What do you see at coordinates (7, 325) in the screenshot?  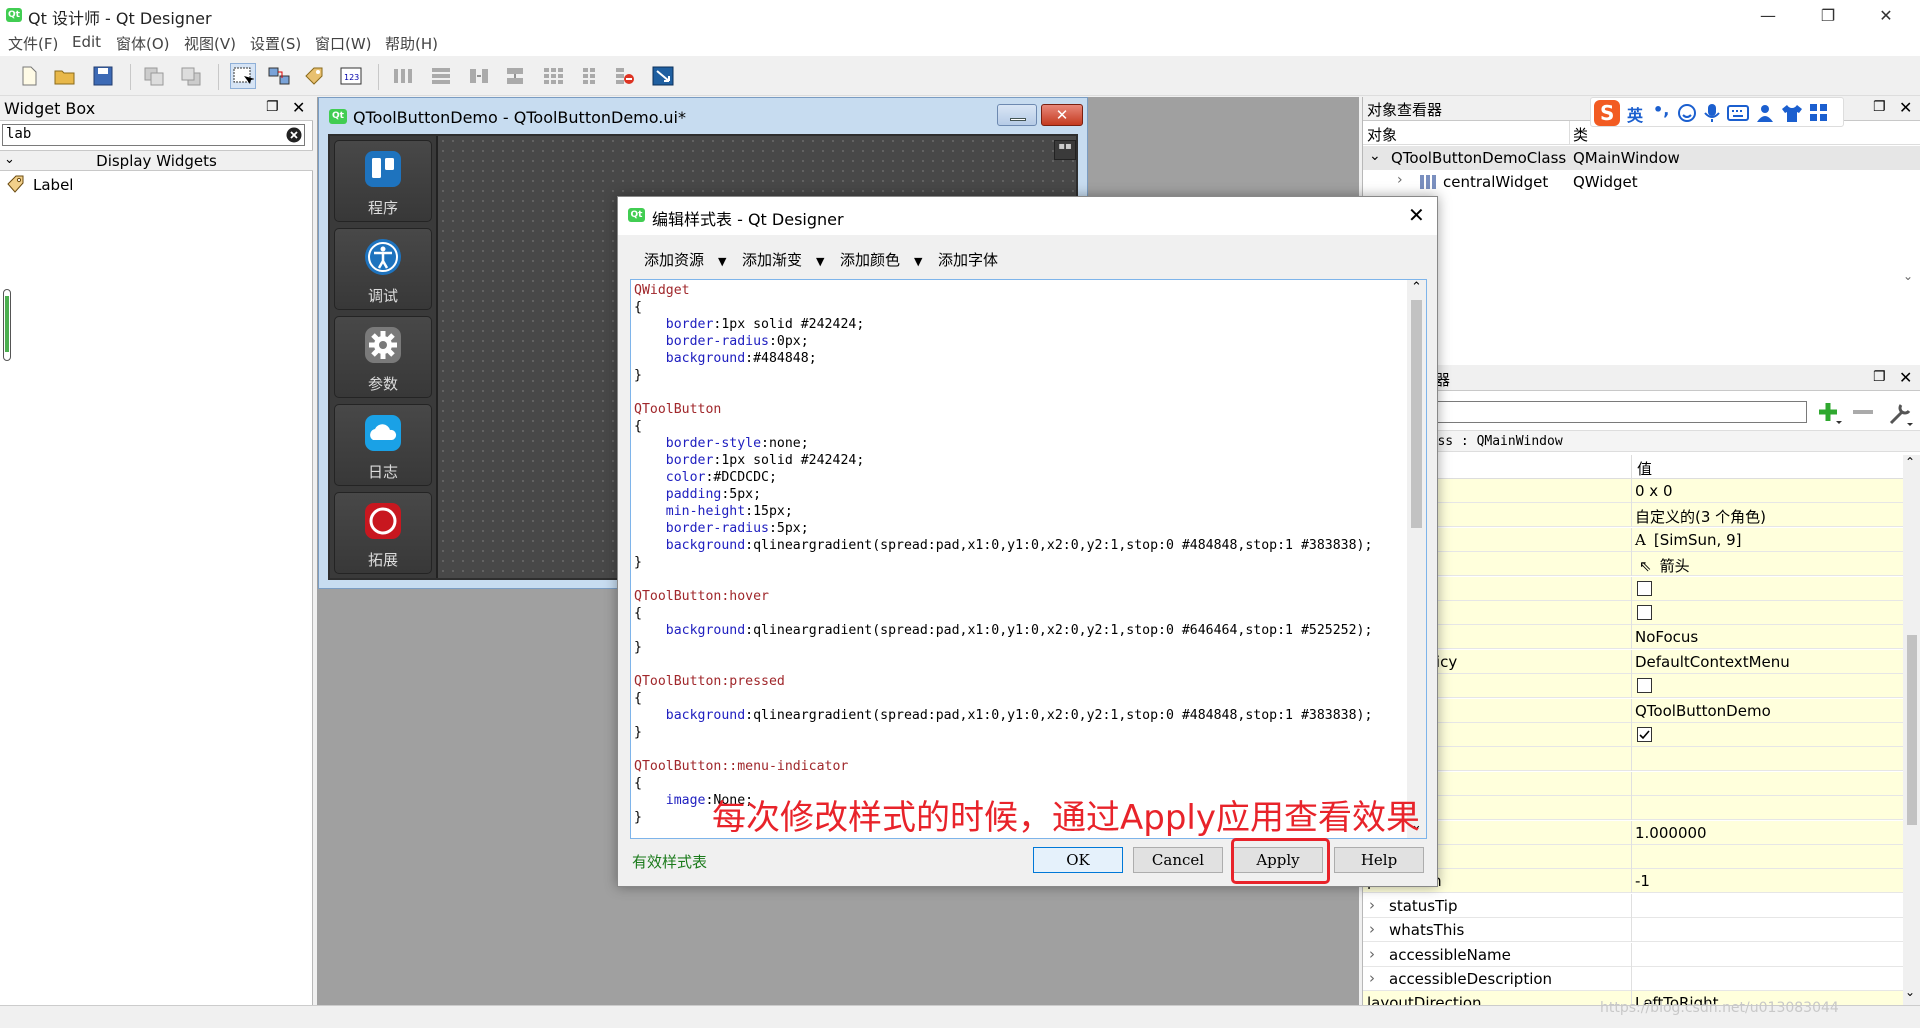 I see `scroll-slider` at bounding box center [7, 325].